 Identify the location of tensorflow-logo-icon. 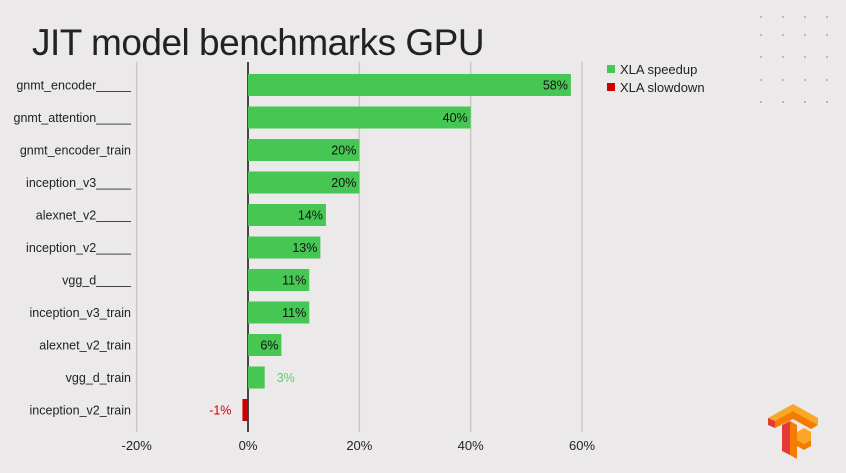
(793, 431).